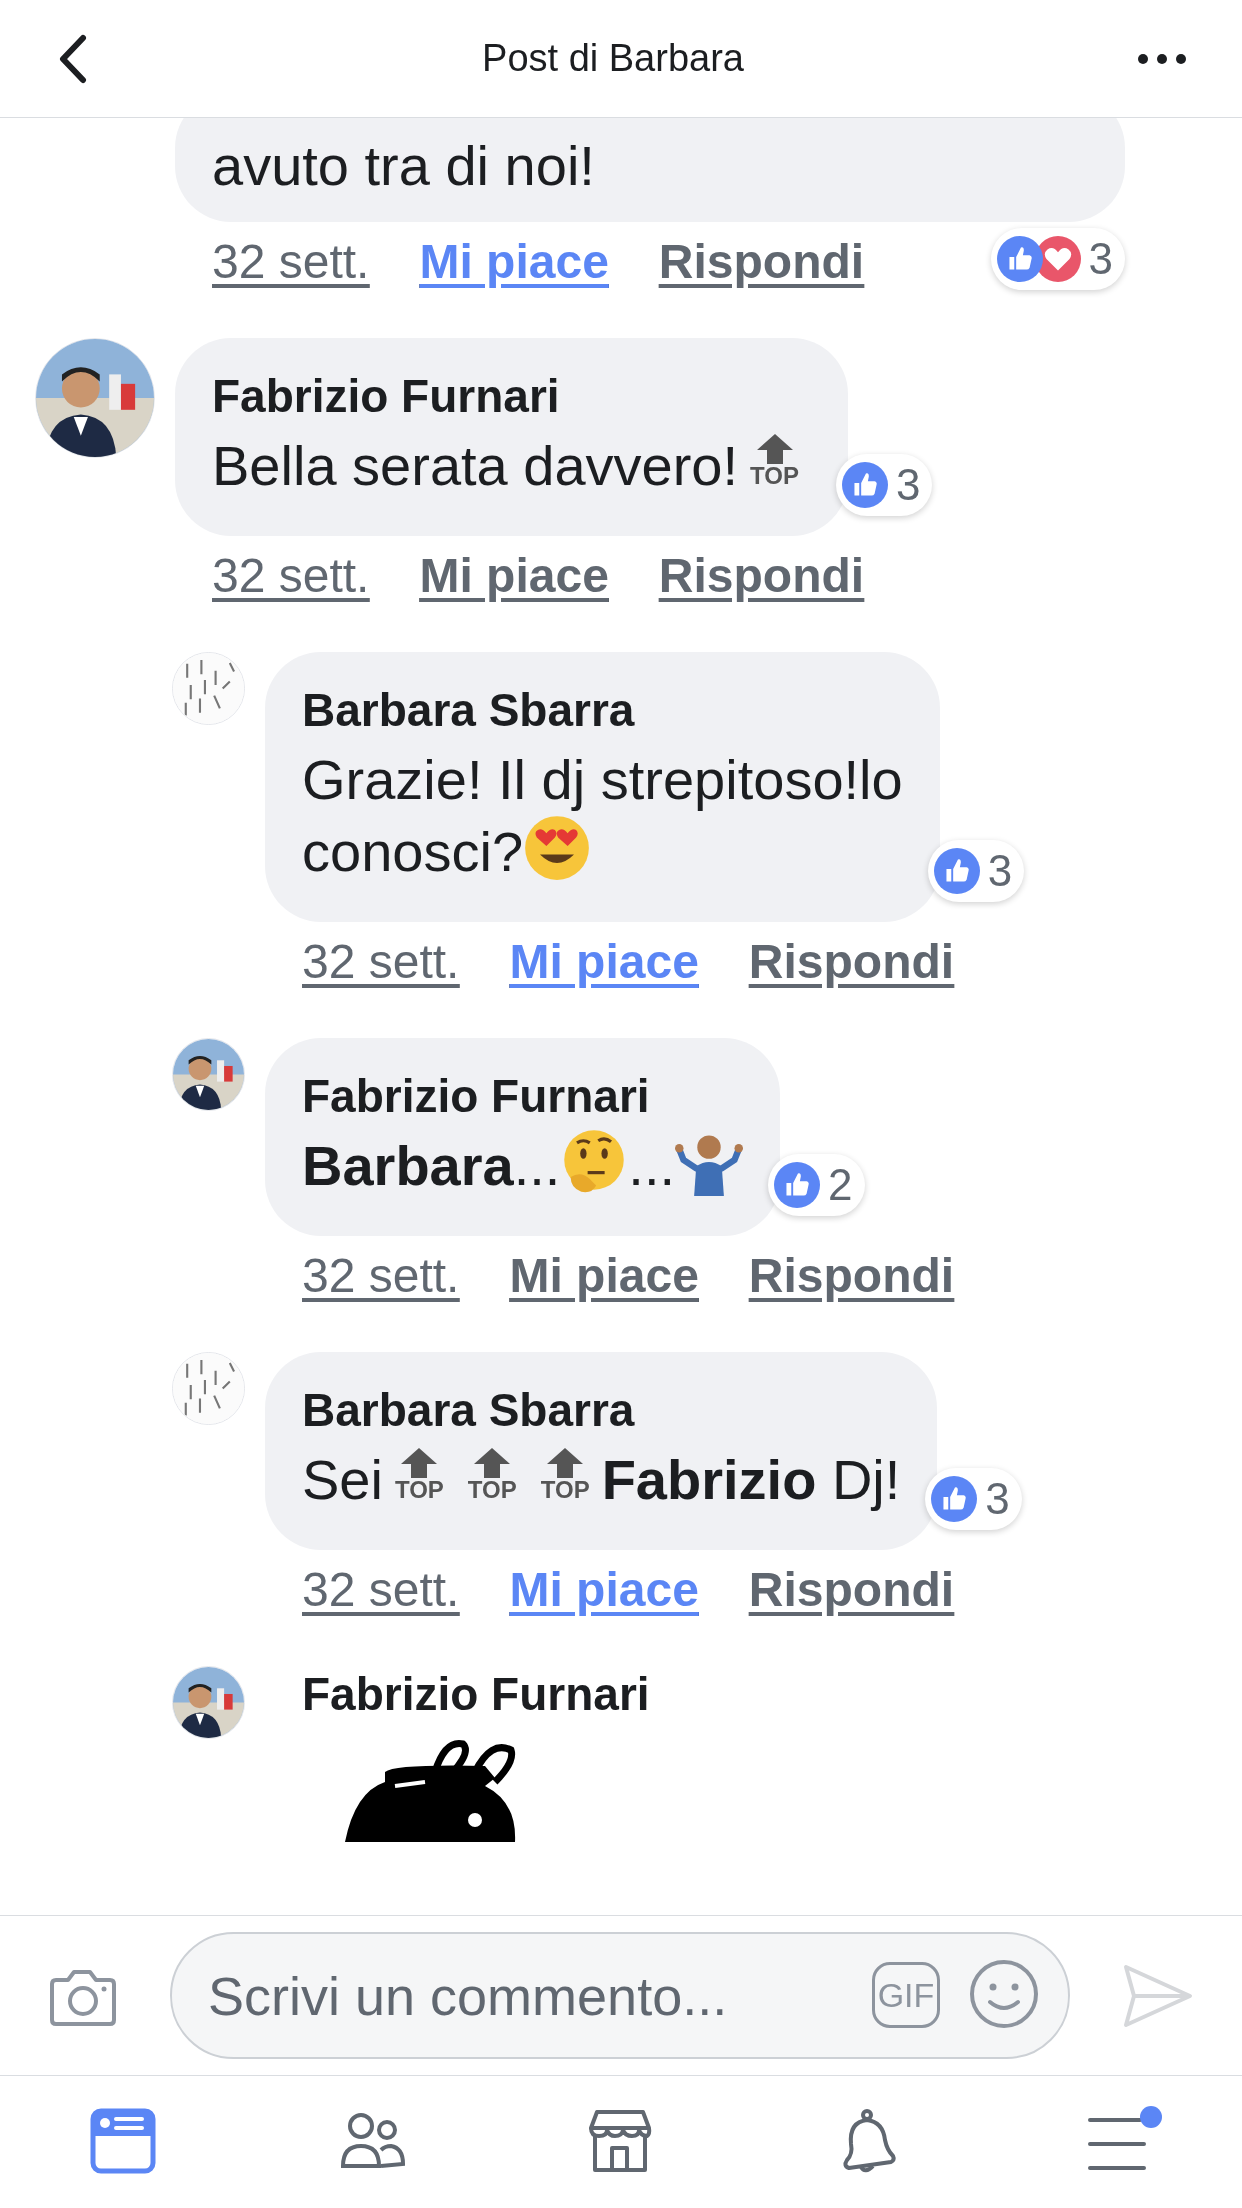 This screenshot has width=1242, height=2208. I want to click on send-icon, so click(1158, 1995).